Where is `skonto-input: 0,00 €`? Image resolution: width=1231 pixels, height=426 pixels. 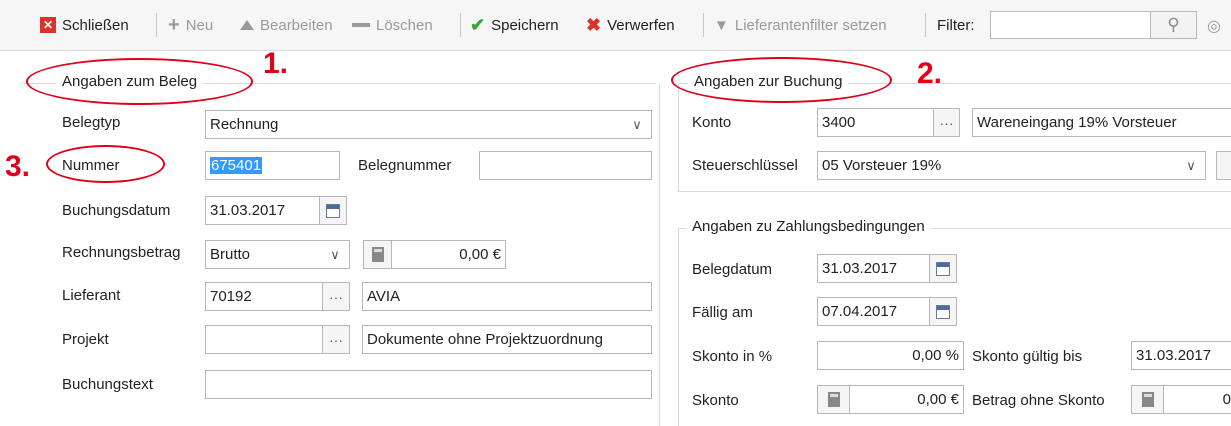
skonto-input: 0,00 € is located at coordinates (906, 399).